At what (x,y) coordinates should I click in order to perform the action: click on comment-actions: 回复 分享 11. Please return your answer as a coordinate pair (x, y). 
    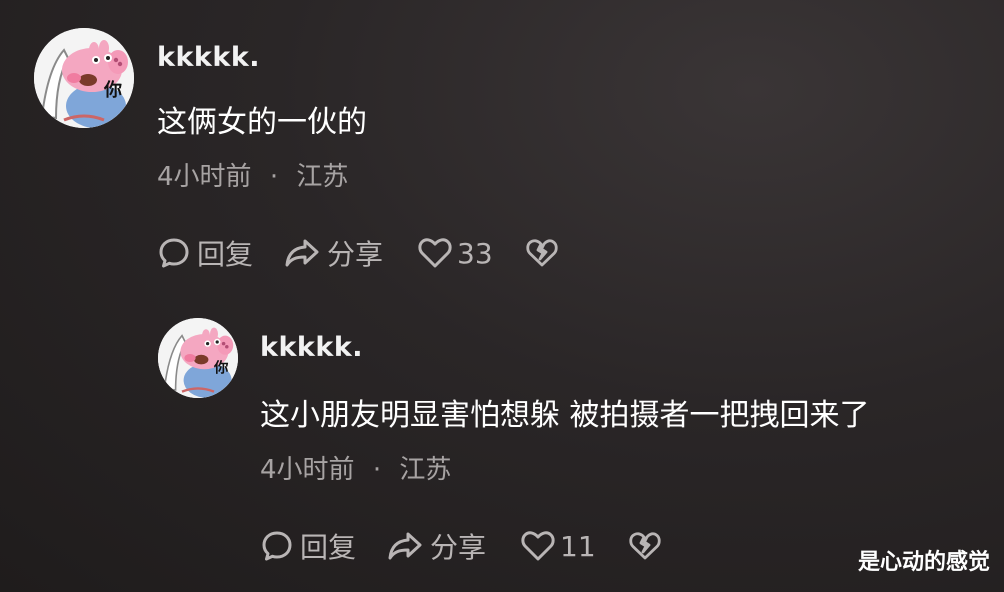
    Looking at the image, I should click on (461, 546).